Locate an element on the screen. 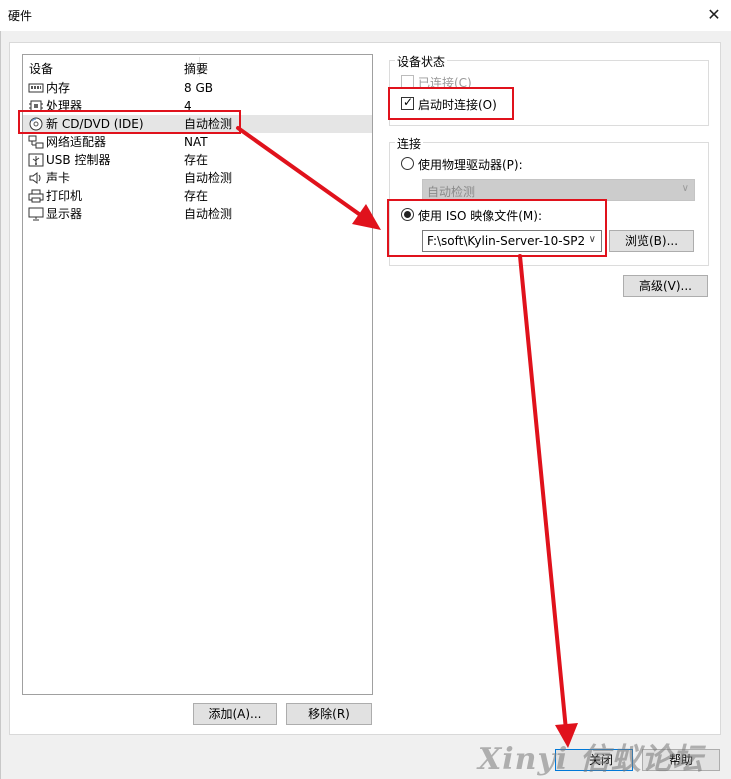 The height and width of the screenshot is (779, 731). device-name: 内存 is located at coordinates (58, 88).